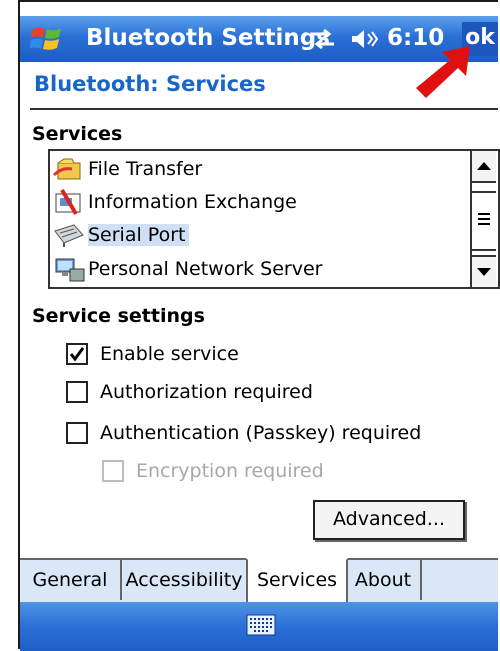  What do you see at coordinates (208, 38) in the screenshot?
I see `window-title: Bluetooth Settings` at bounding box center [208, 38].